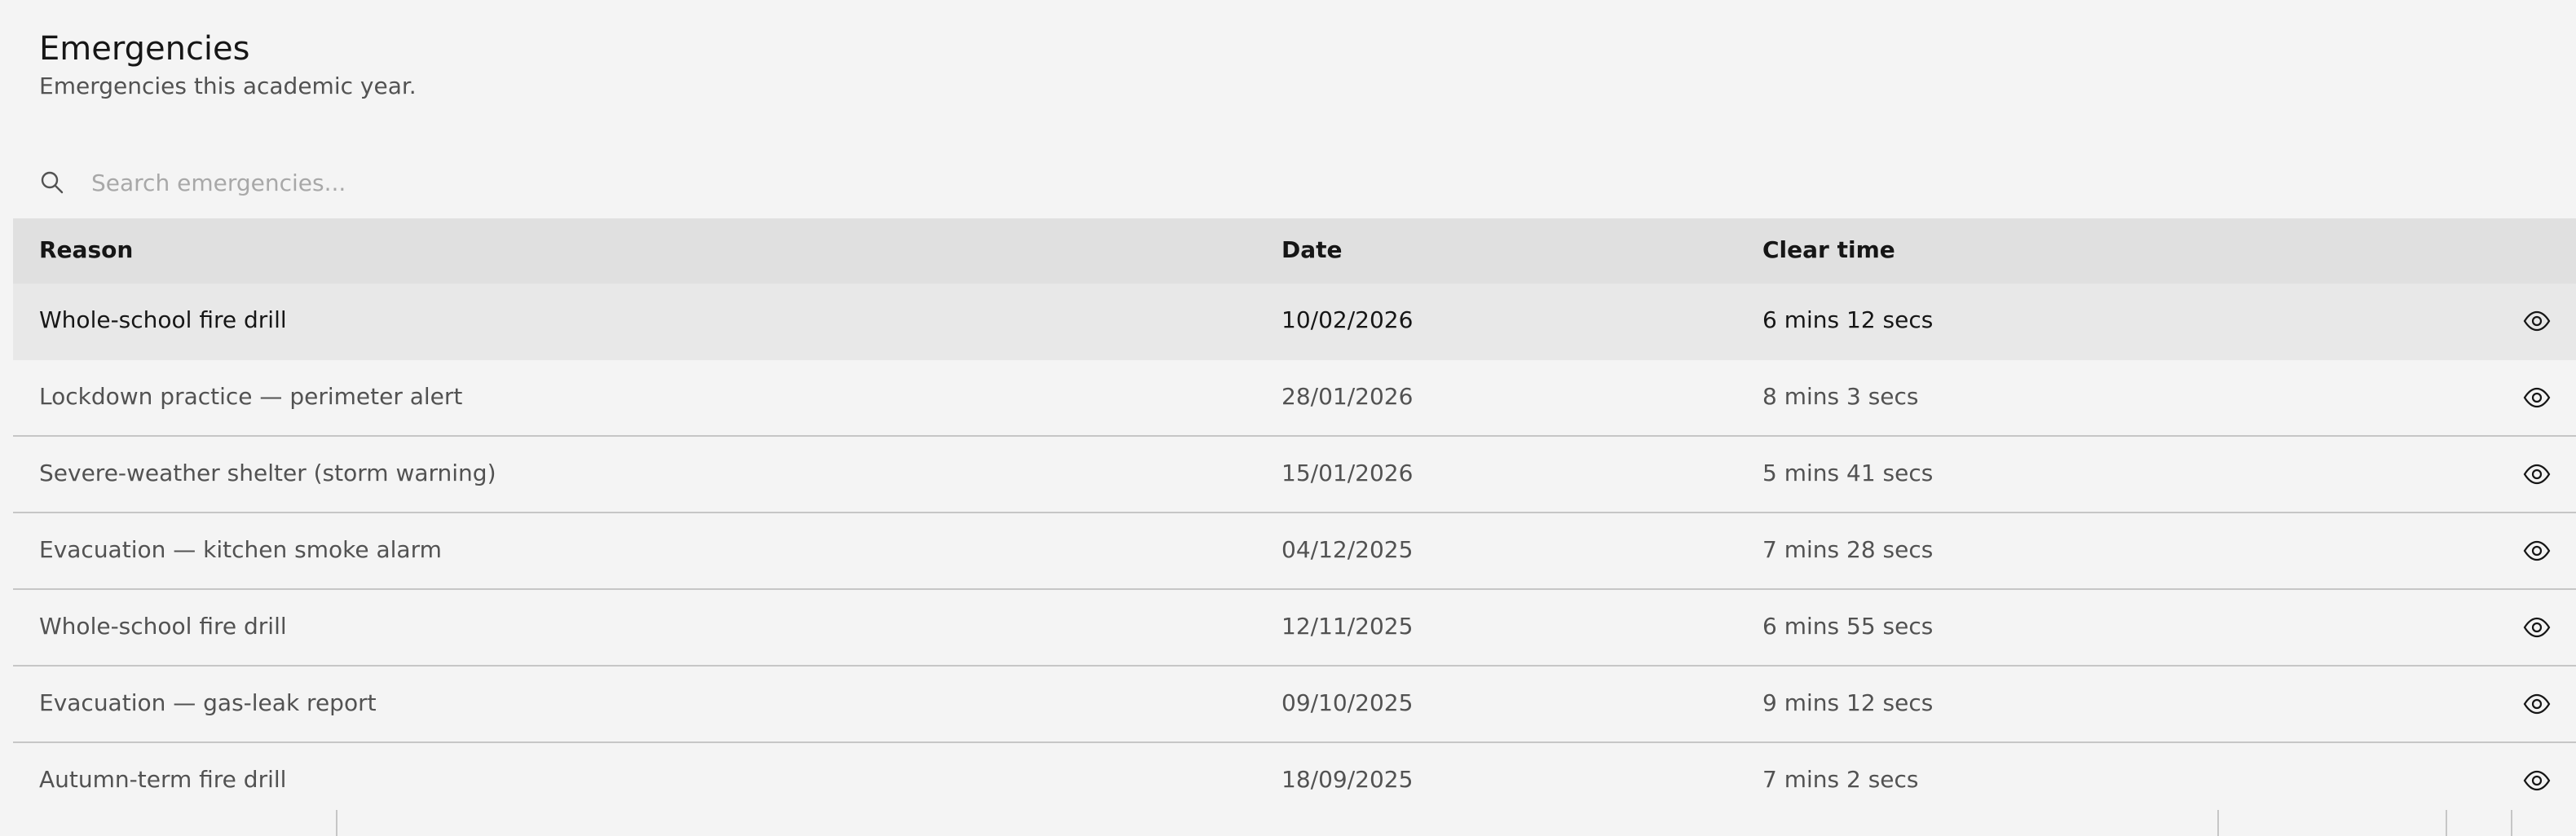  Describe the element at coordinates (1347, 473) in the screenshot. I see `cell-date: 15/01/2026` at that location.